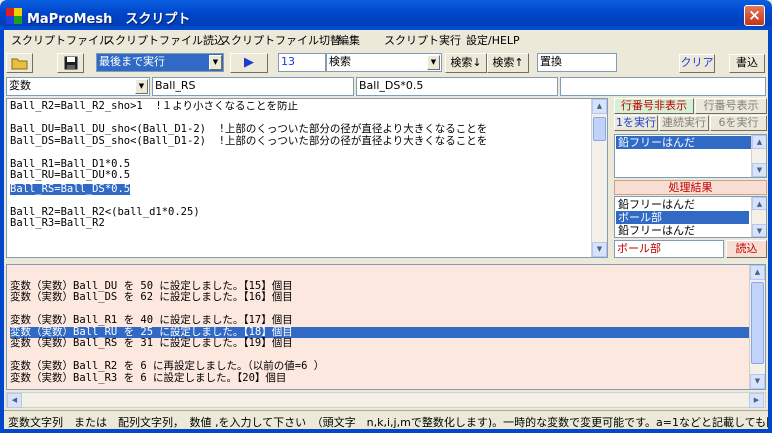 Image resolution: width=772 pixels, height=433 pixels. I want to click on log-line: 変数（実数）Ball_RS を 31 に設定しました。【19】個目, so click(380, 343).